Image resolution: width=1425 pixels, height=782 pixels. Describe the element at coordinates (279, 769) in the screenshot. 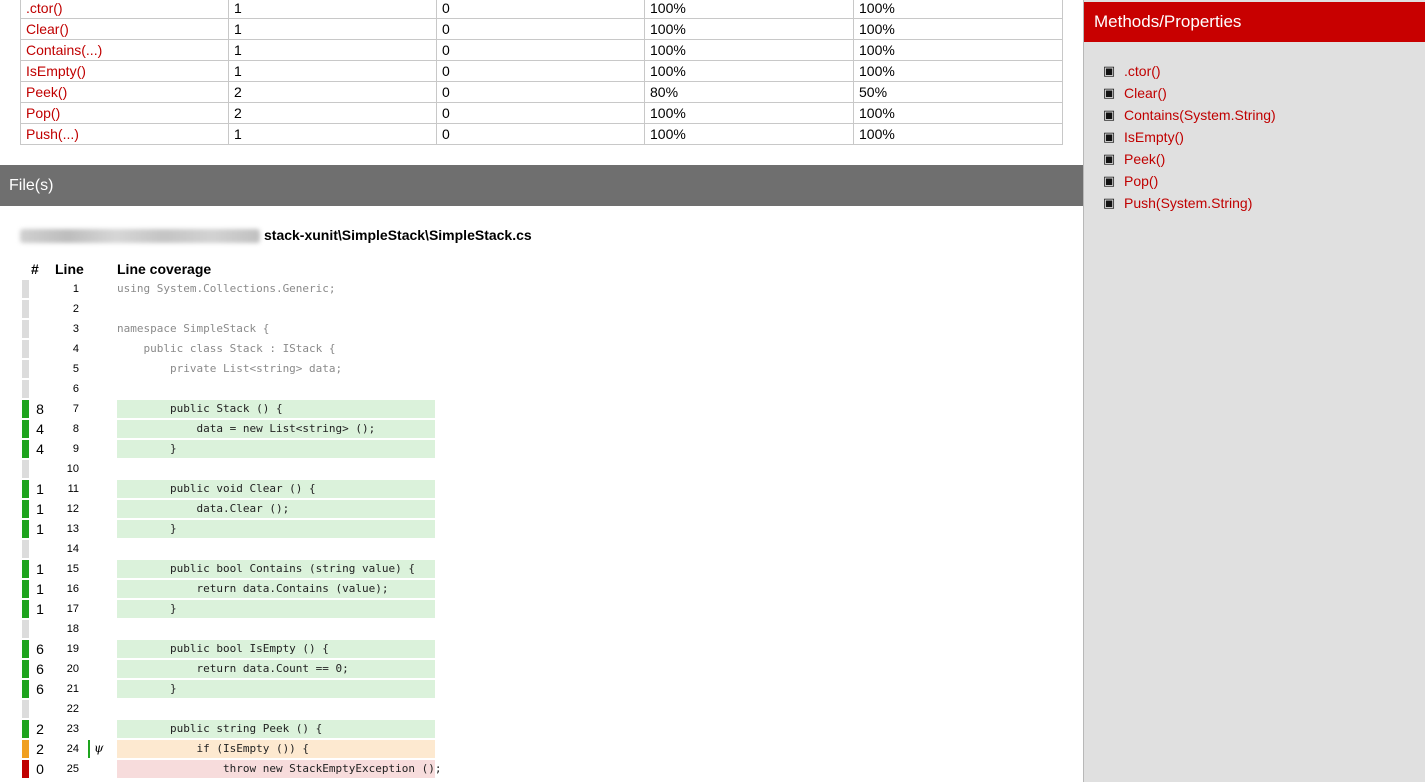

I see `source-code: throw new StackEmptyException ();` at that location.